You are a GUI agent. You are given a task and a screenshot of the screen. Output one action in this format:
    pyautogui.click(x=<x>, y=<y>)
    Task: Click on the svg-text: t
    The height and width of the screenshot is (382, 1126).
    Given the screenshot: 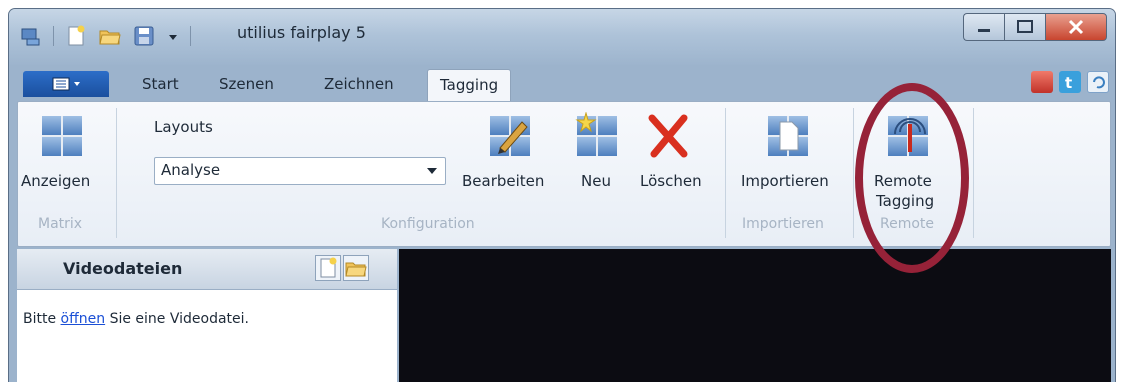 What is the action you would take?
    pyautogui.click(x=1068, y=83)
    